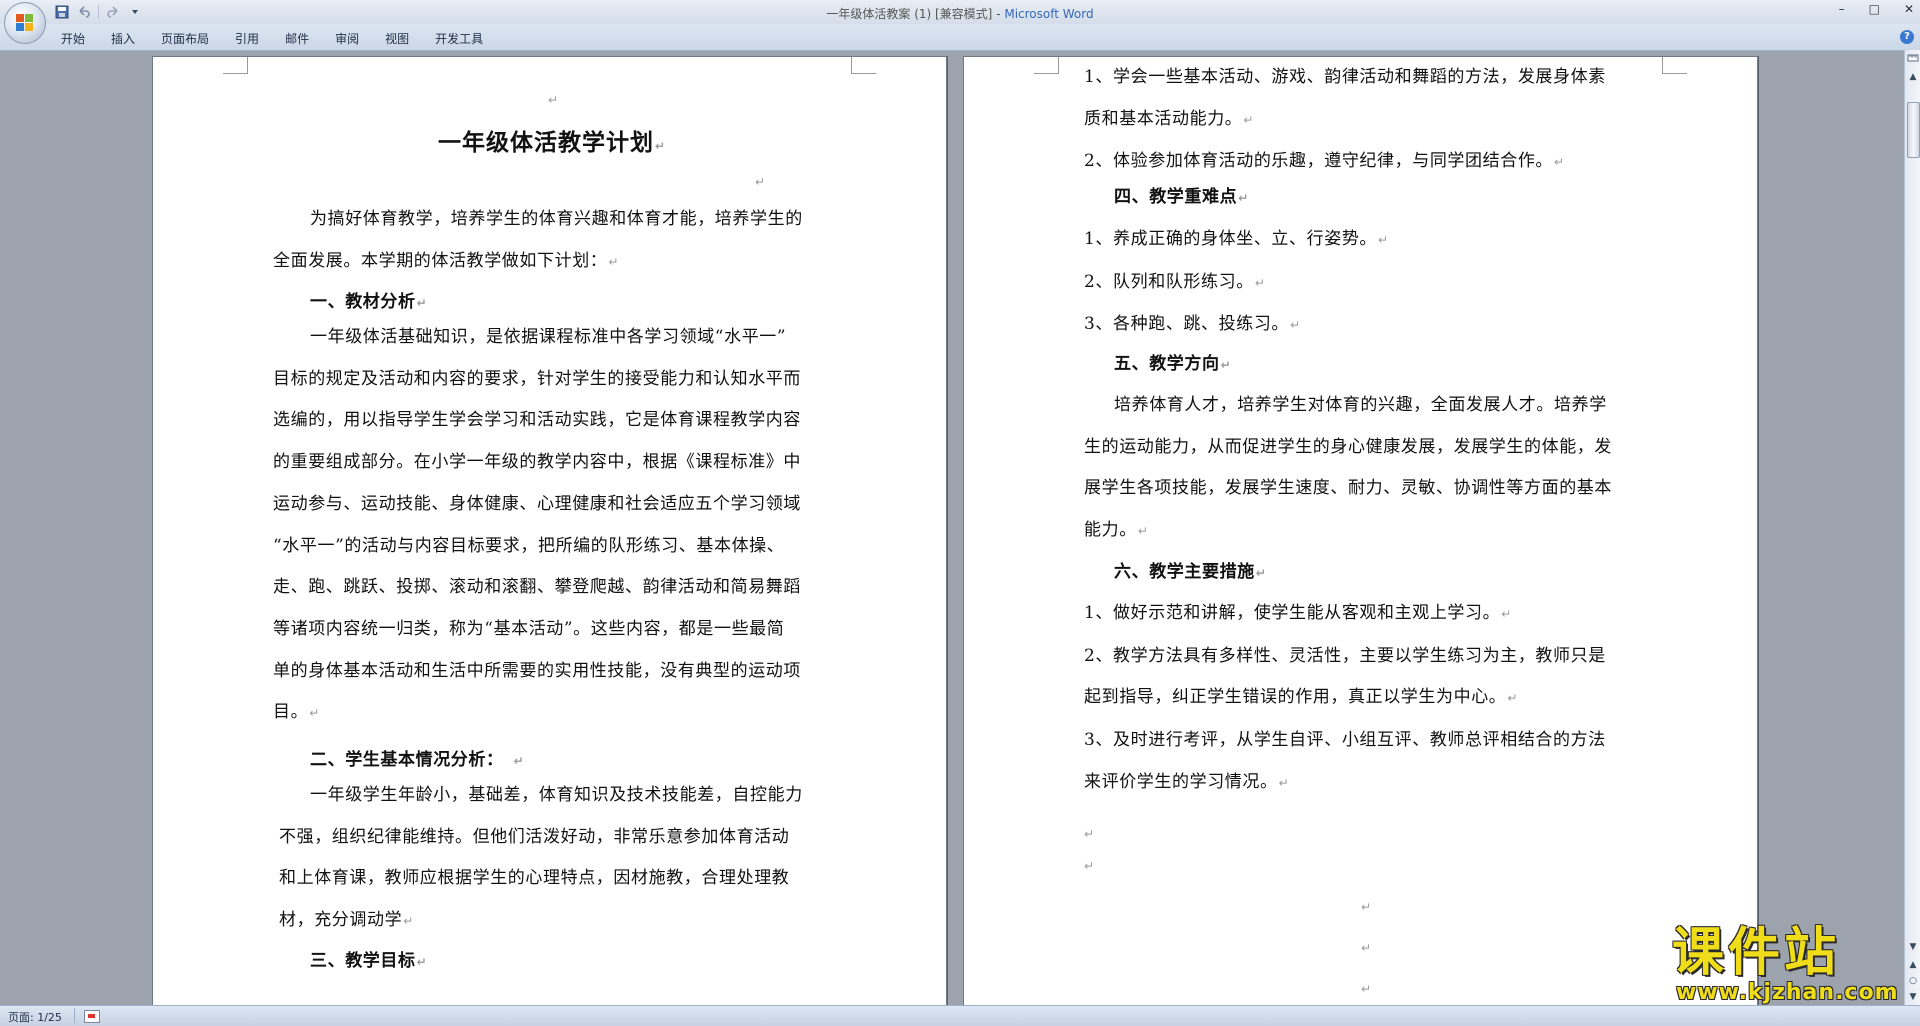 The height and width of the screenshot is (1026, 1920). I want to click on proofing-status-icon, so click(92, 1016).